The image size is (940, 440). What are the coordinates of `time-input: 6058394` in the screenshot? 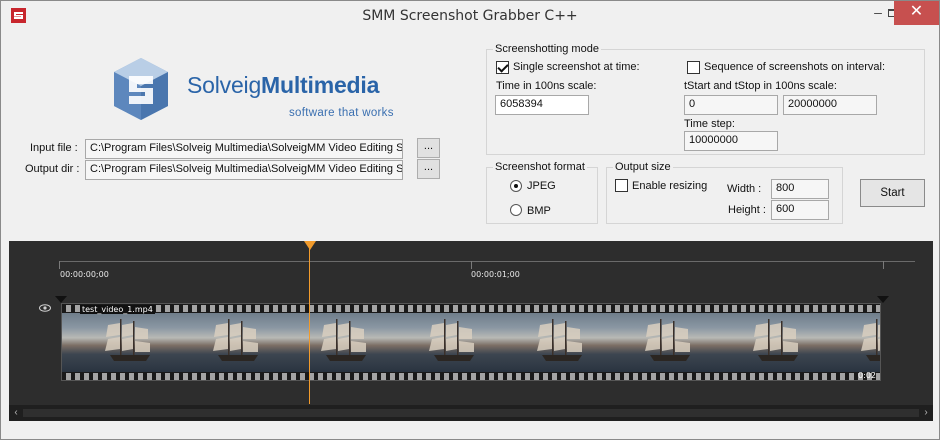 It's located at (542, 105).